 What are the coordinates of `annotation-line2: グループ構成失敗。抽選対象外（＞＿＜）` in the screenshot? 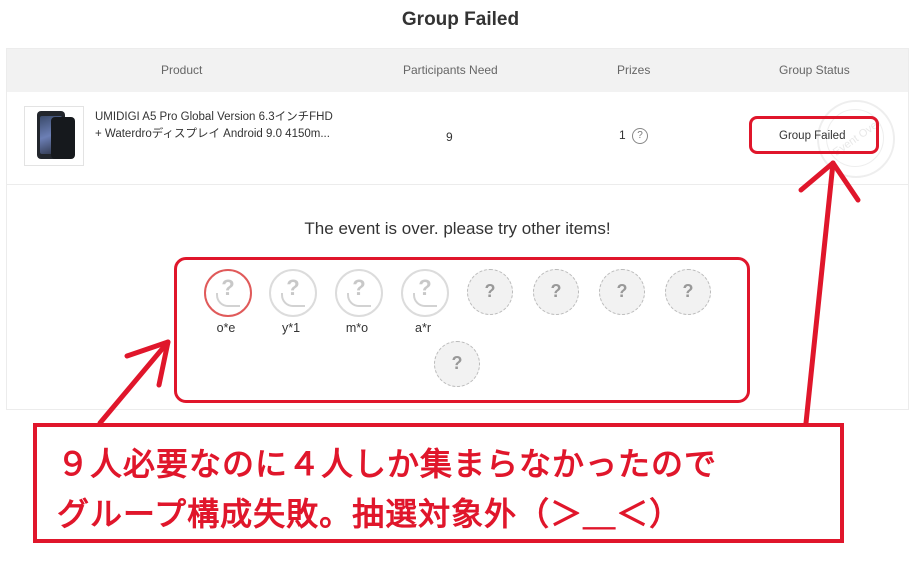 It's located at (370, 514).